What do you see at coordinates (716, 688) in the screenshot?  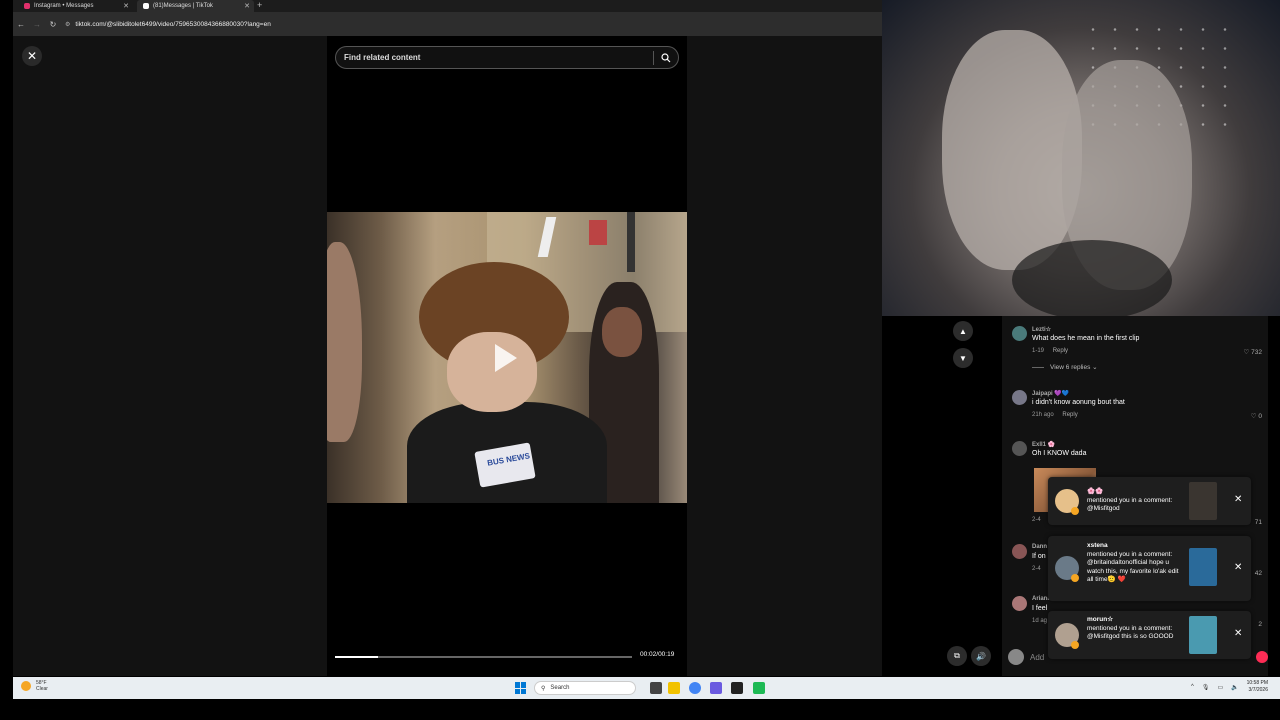 I see `discord-icon` at bounding box center [716, 688].